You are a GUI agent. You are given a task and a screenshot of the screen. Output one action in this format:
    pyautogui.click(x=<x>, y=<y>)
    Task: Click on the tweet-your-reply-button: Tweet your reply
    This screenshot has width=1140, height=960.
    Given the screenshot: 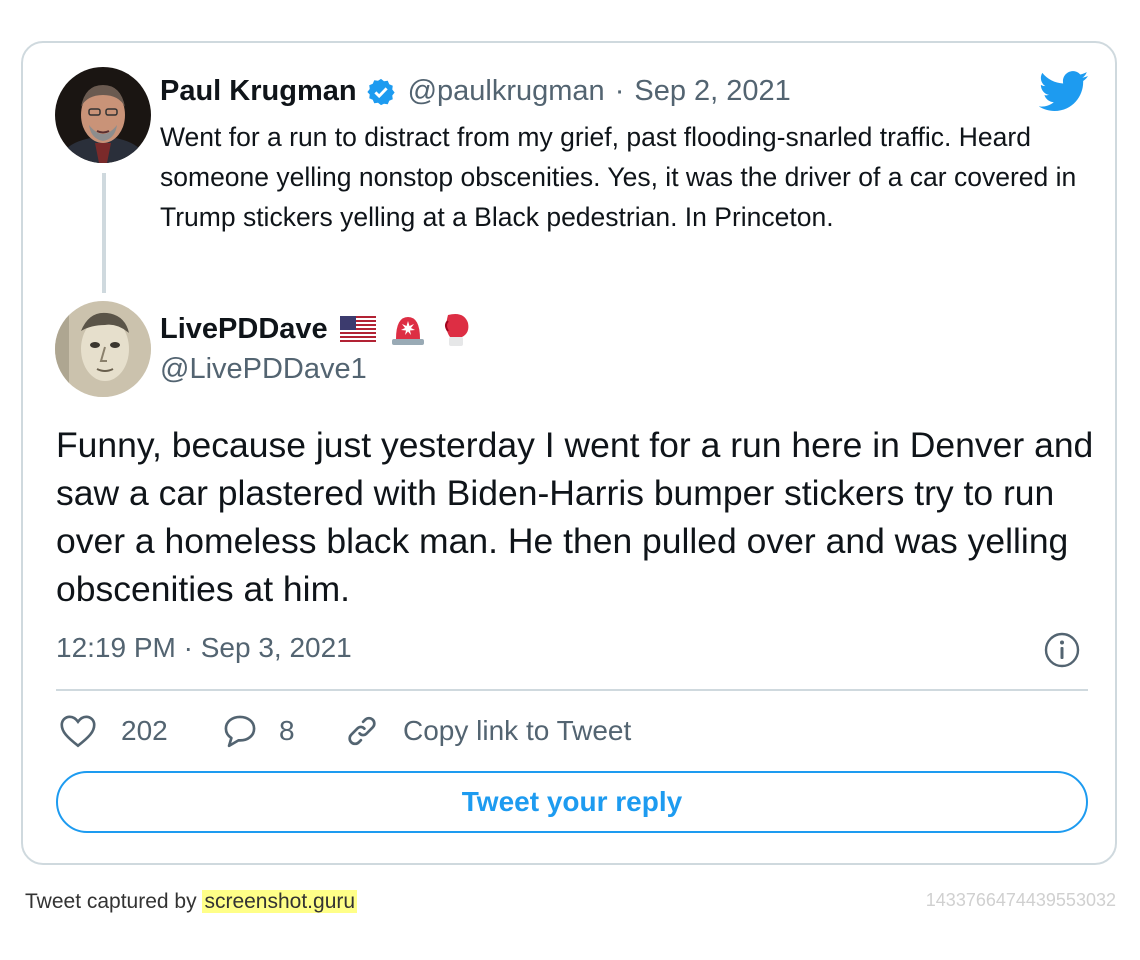 What is the action you would take?
    pyautogui.click(x=572, y=802)
    